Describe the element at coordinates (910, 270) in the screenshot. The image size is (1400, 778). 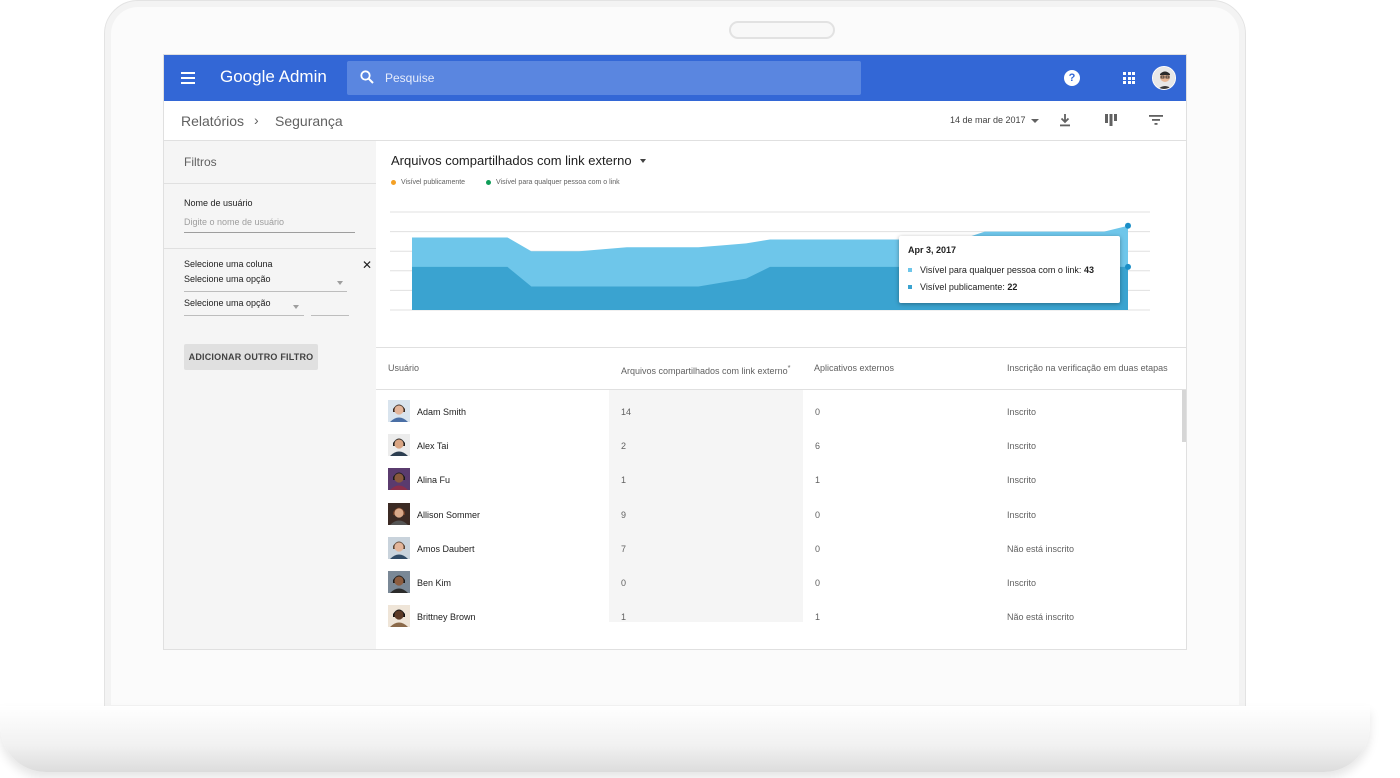
I see `tooltip-swatch-link` at that location.